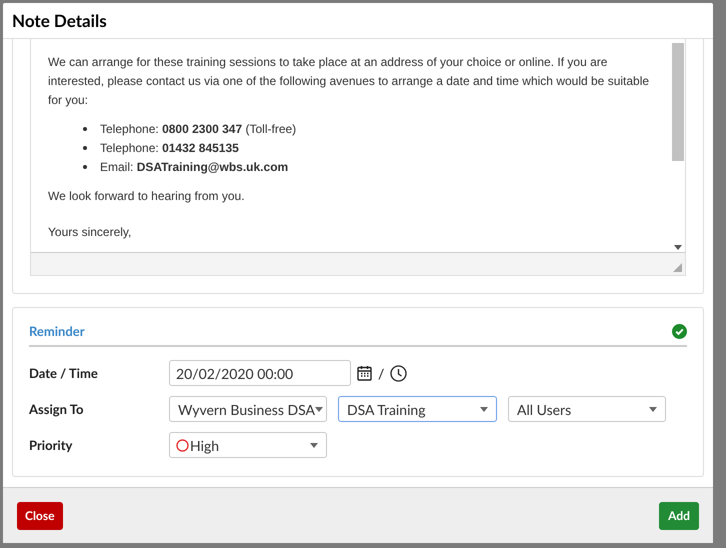  I want to click on resize-grip-icon, so click(677, 267).